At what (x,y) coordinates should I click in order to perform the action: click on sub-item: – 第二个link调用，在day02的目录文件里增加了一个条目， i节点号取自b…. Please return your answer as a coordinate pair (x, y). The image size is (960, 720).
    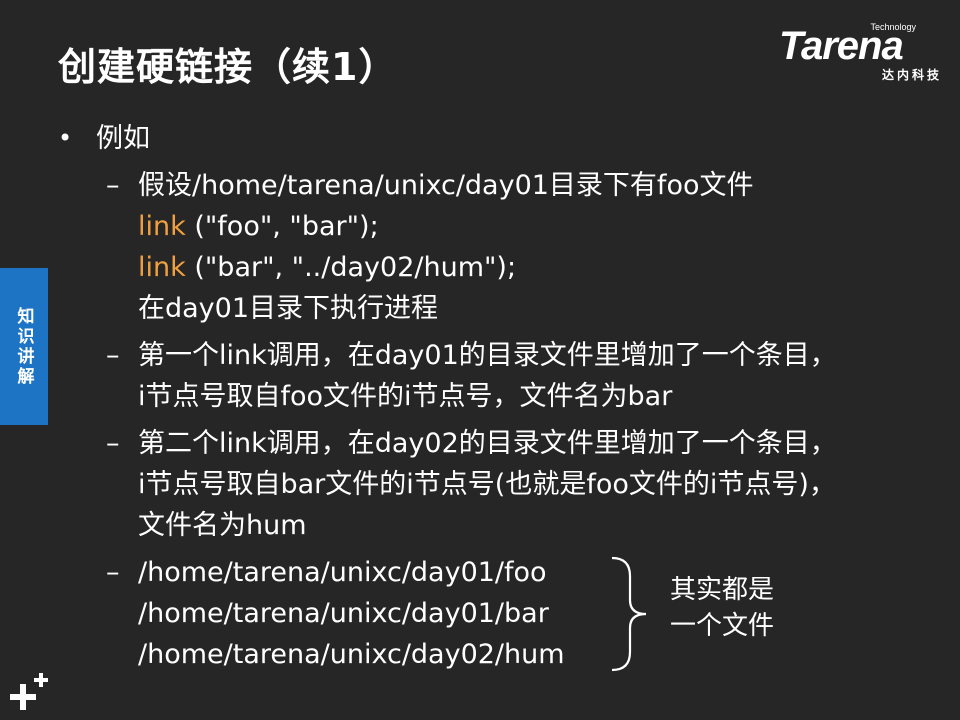
    Looking at the image, I should click on (507, 484).